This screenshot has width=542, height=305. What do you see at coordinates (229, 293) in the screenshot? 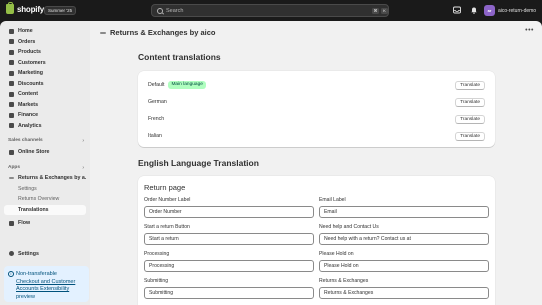
I see `submitting-input: Submitting` at bounding box center [229, 293].